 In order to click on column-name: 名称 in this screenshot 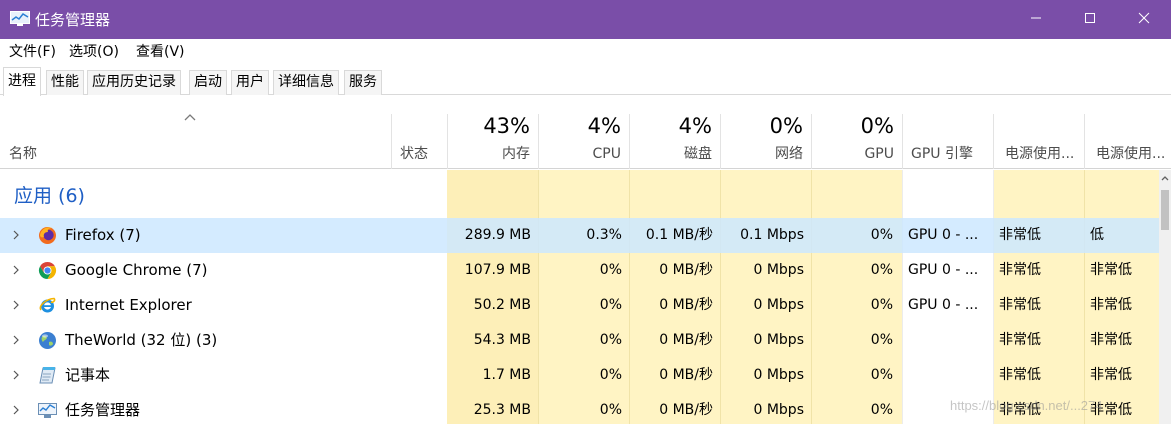, I will do `click(195, 141)`.